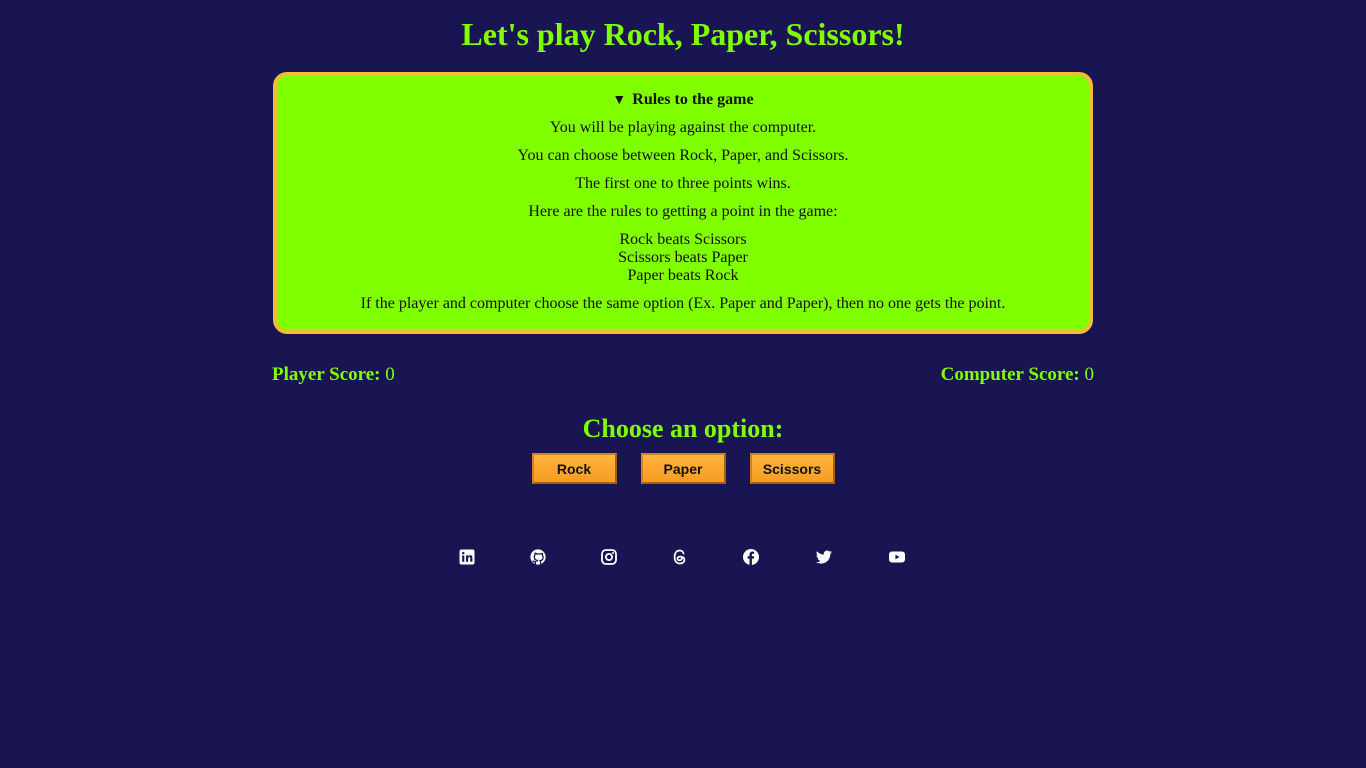 The image size is (1366, 768). What do you see at coordinates (390, 374) in the screenshot?
I see `player-score-value: 0` at bounding box center [390, 374].